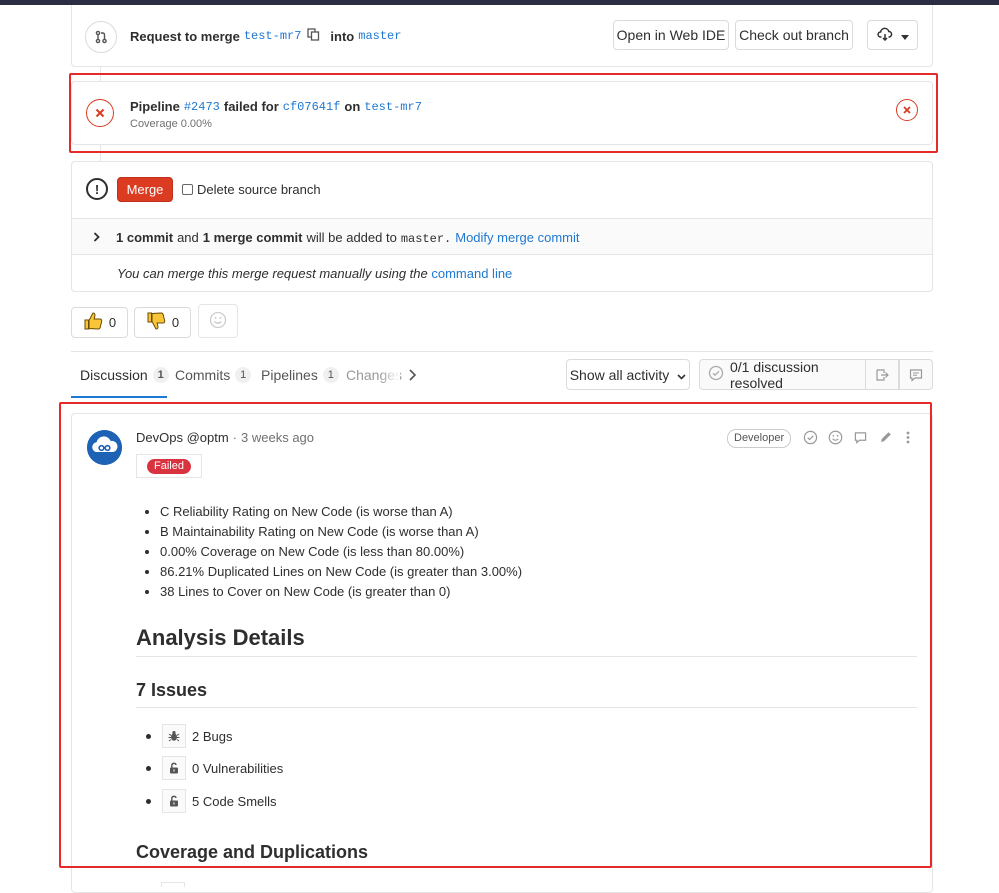 The height and width of the screenshot is (893, 999). Describe the element at coordinates (202, 107) in the screenshot. I see `pipeline-id-link: #2473` at that location.